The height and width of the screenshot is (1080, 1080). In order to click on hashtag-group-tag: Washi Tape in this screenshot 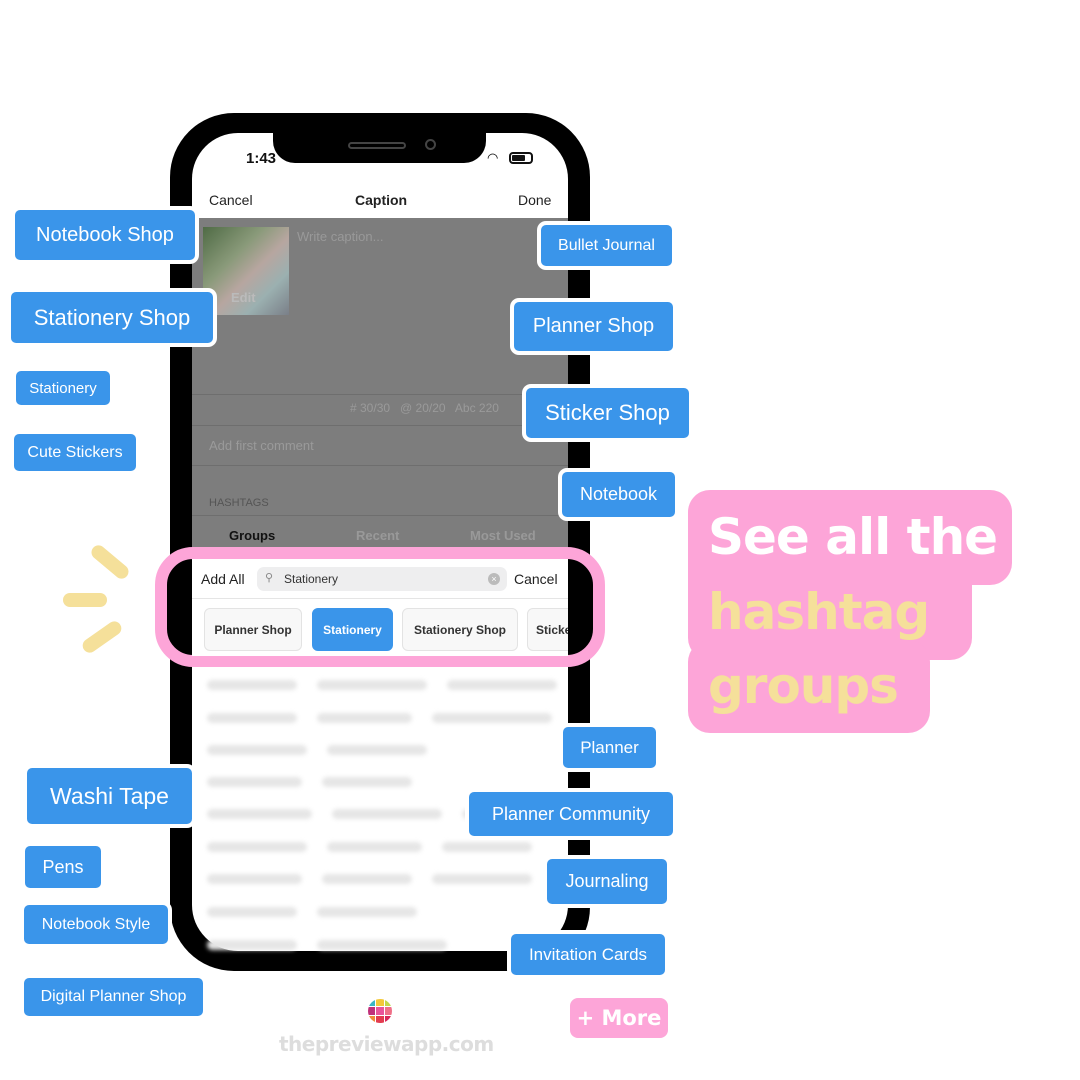, I will do `click(109, 796)`.